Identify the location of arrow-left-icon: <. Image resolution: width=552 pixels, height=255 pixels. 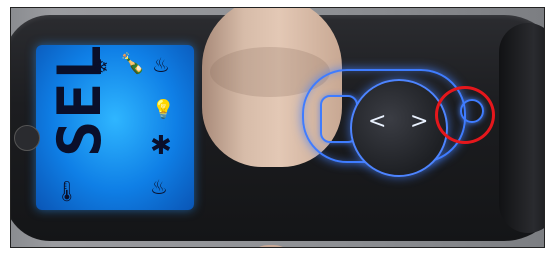
(377, 122).